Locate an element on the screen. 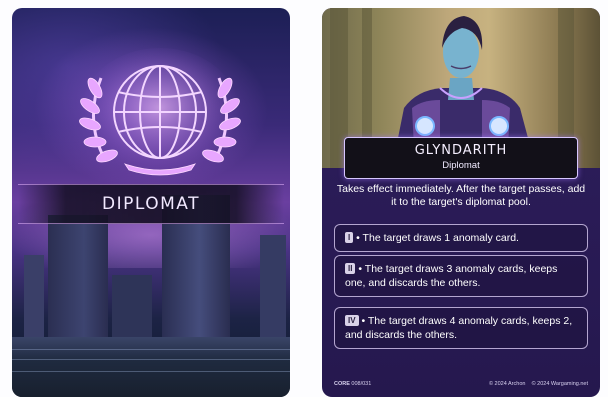  globe-laurel-icon is located at coordinates (160, 114).